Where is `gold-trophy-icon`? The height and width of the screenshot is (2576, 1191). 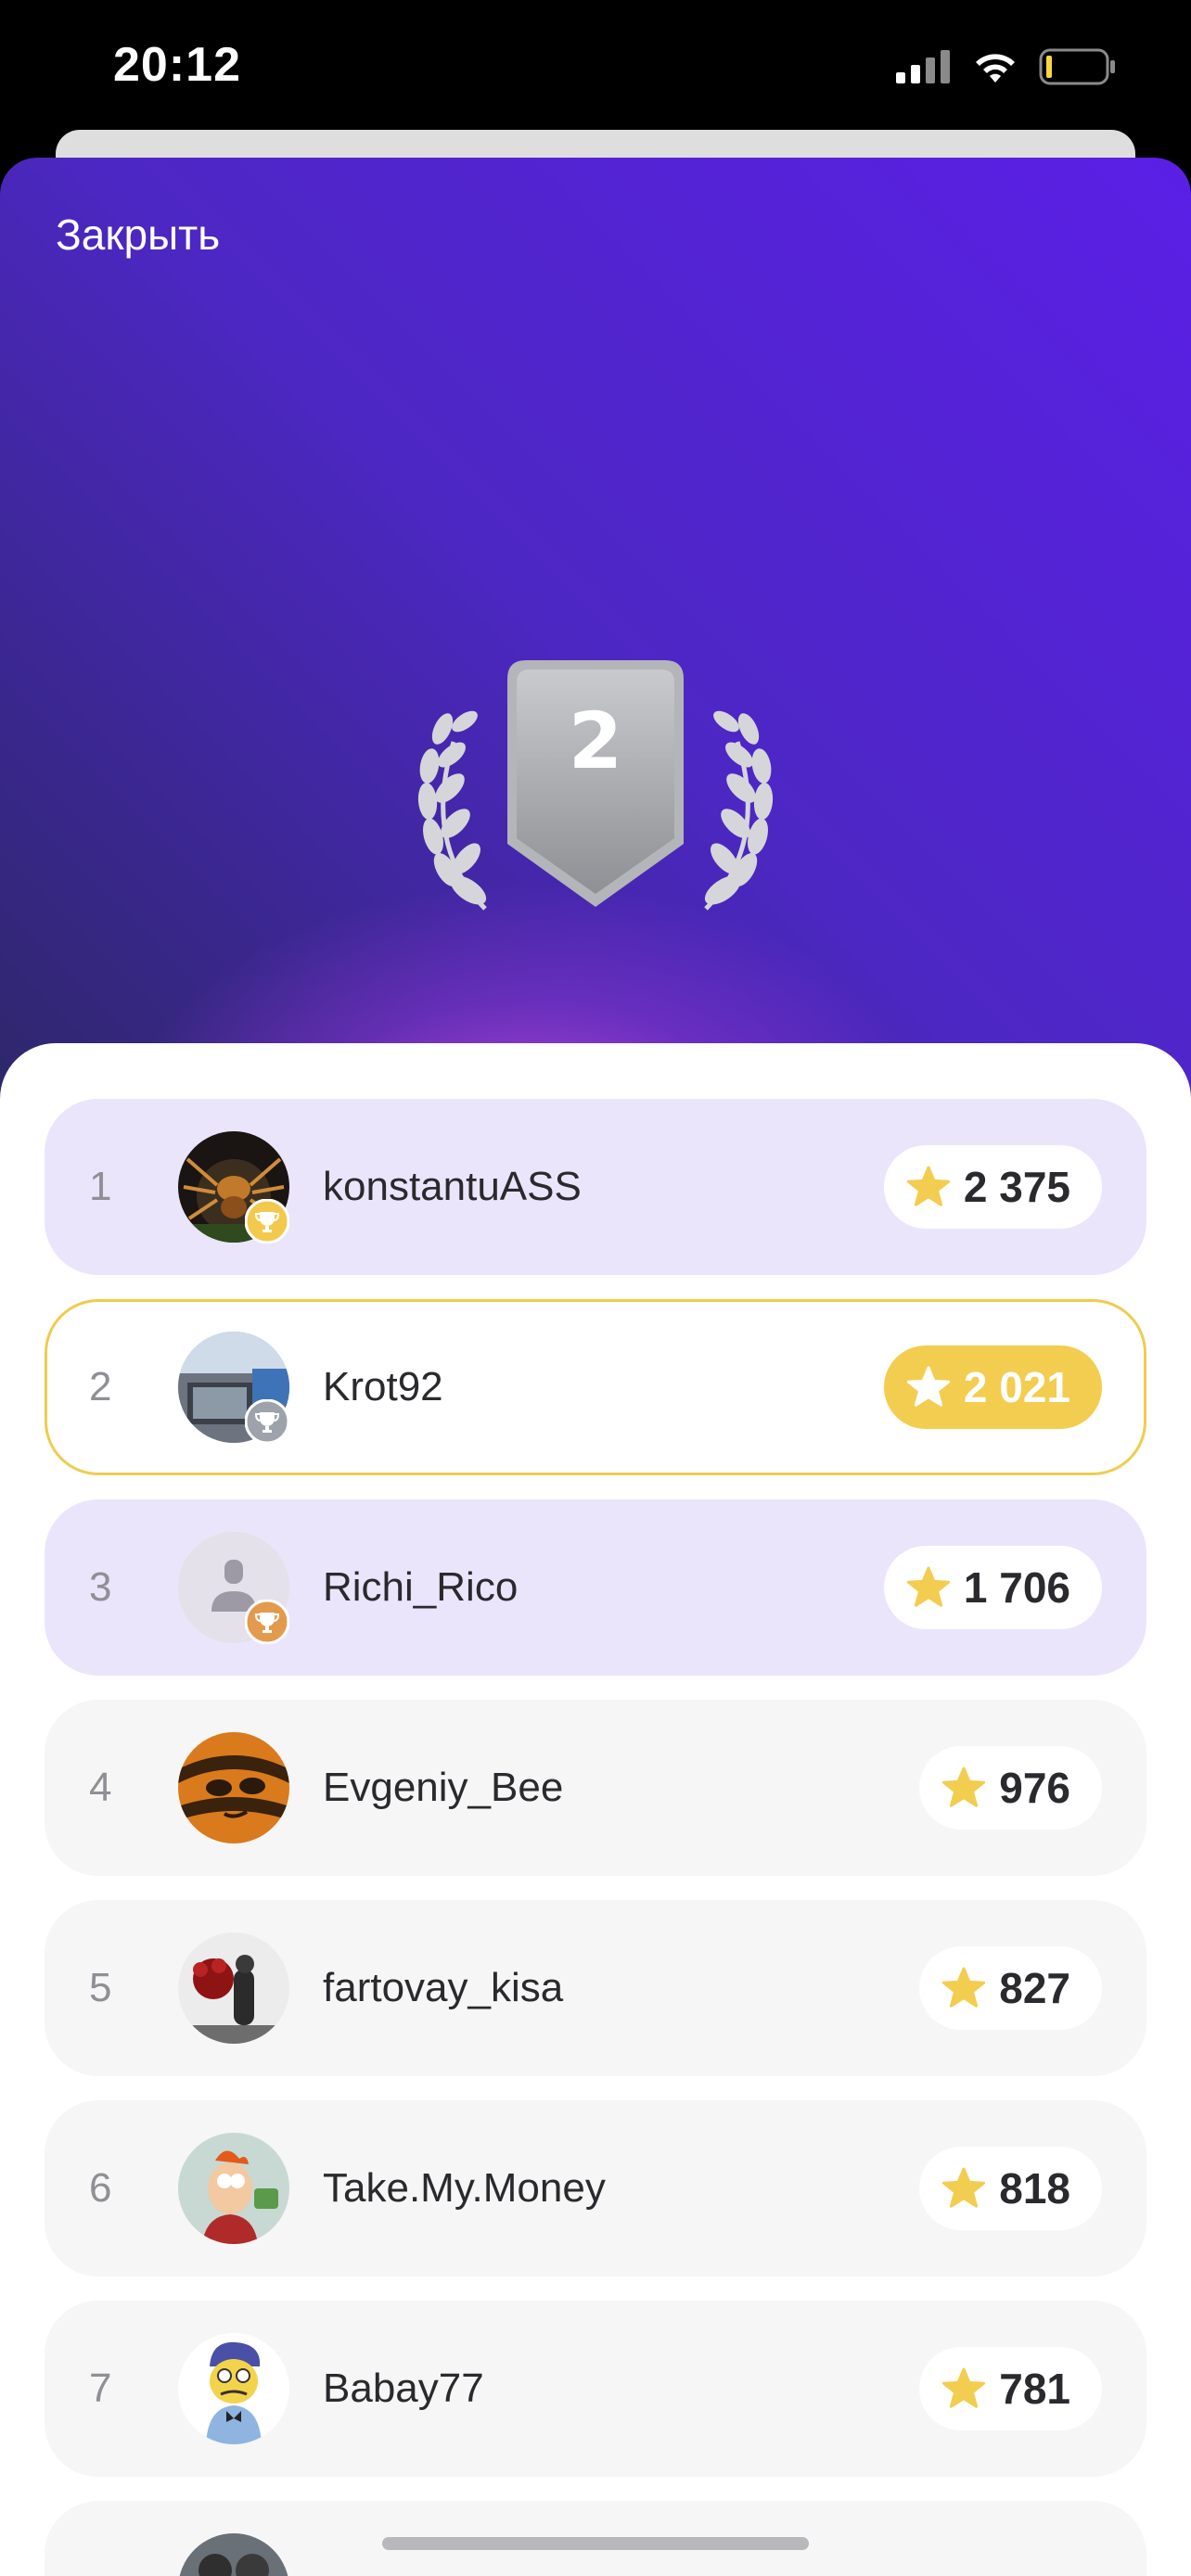
gold-trophy-icon is located at coordinates (267, 1221).